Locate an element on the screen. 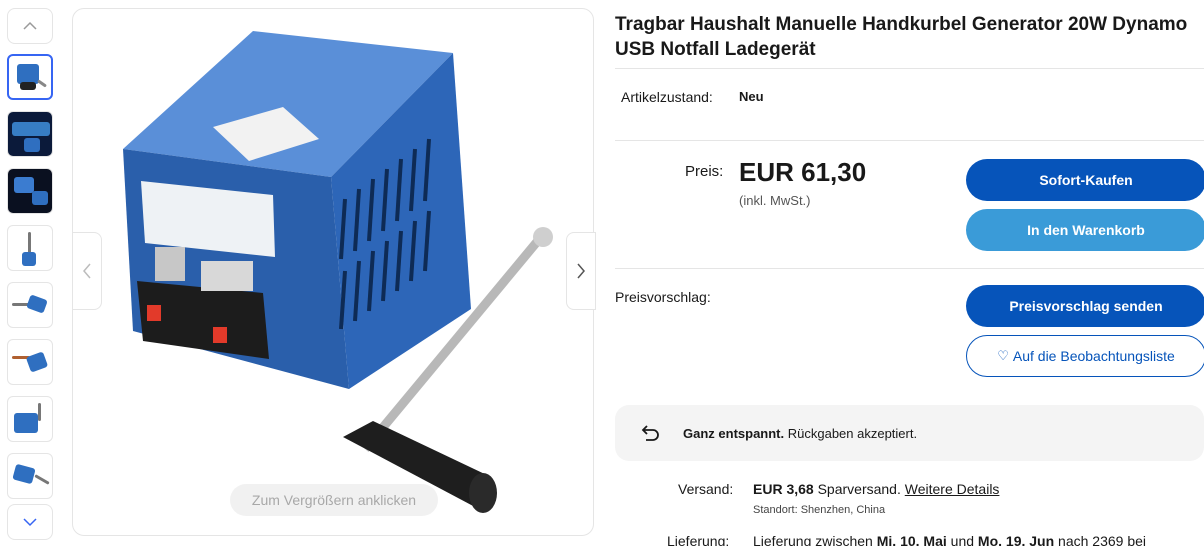  delivery-suffix: nach 2369 bei is located at coordinates (1100, 539).